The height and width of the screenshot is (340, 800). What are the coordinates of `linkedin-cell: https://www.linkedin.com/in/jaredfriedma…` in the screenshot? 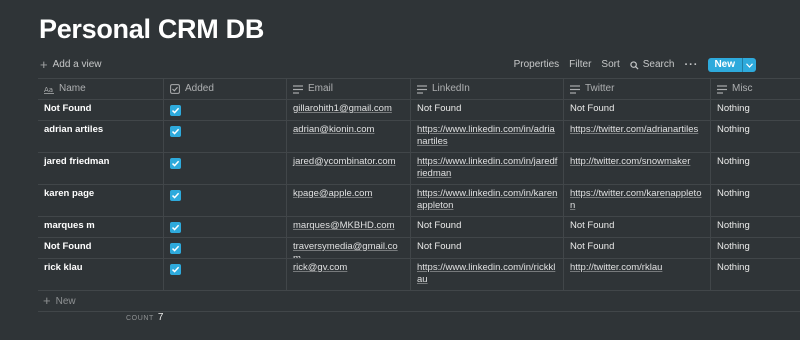 It's located at (487, 168).